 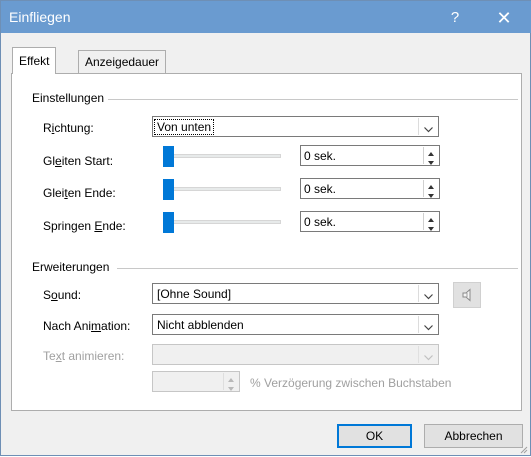 What do you see at coordinates (374, 436) in the screenshot?
I see `ok-button: OK` at bounding box center [374, 436].